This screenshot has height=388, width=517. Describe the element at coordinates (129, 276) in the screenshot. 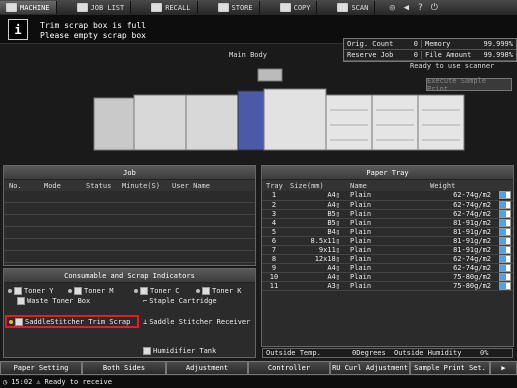

I see `consumables-title: Consumable and Scrap Indicators` at that location.